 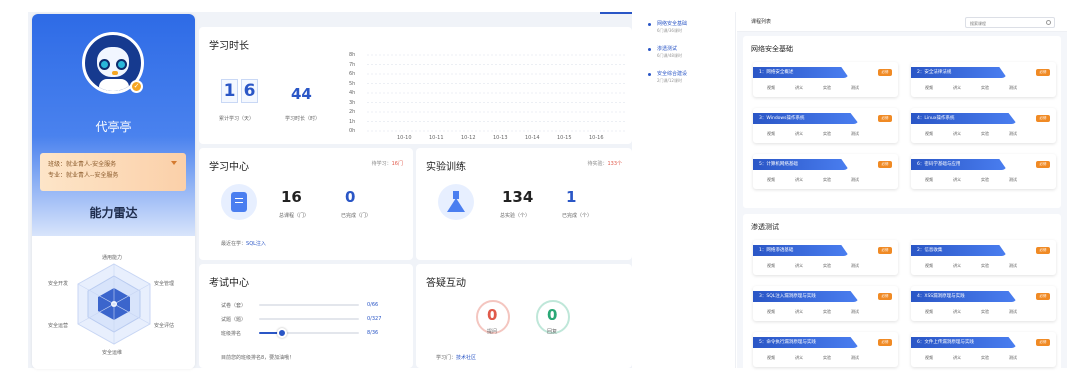 I want to click on course-card: 5：命令执行漏洞原理与实践 必修 视频 讲义 实验 测试, so click(x=825, y=349).